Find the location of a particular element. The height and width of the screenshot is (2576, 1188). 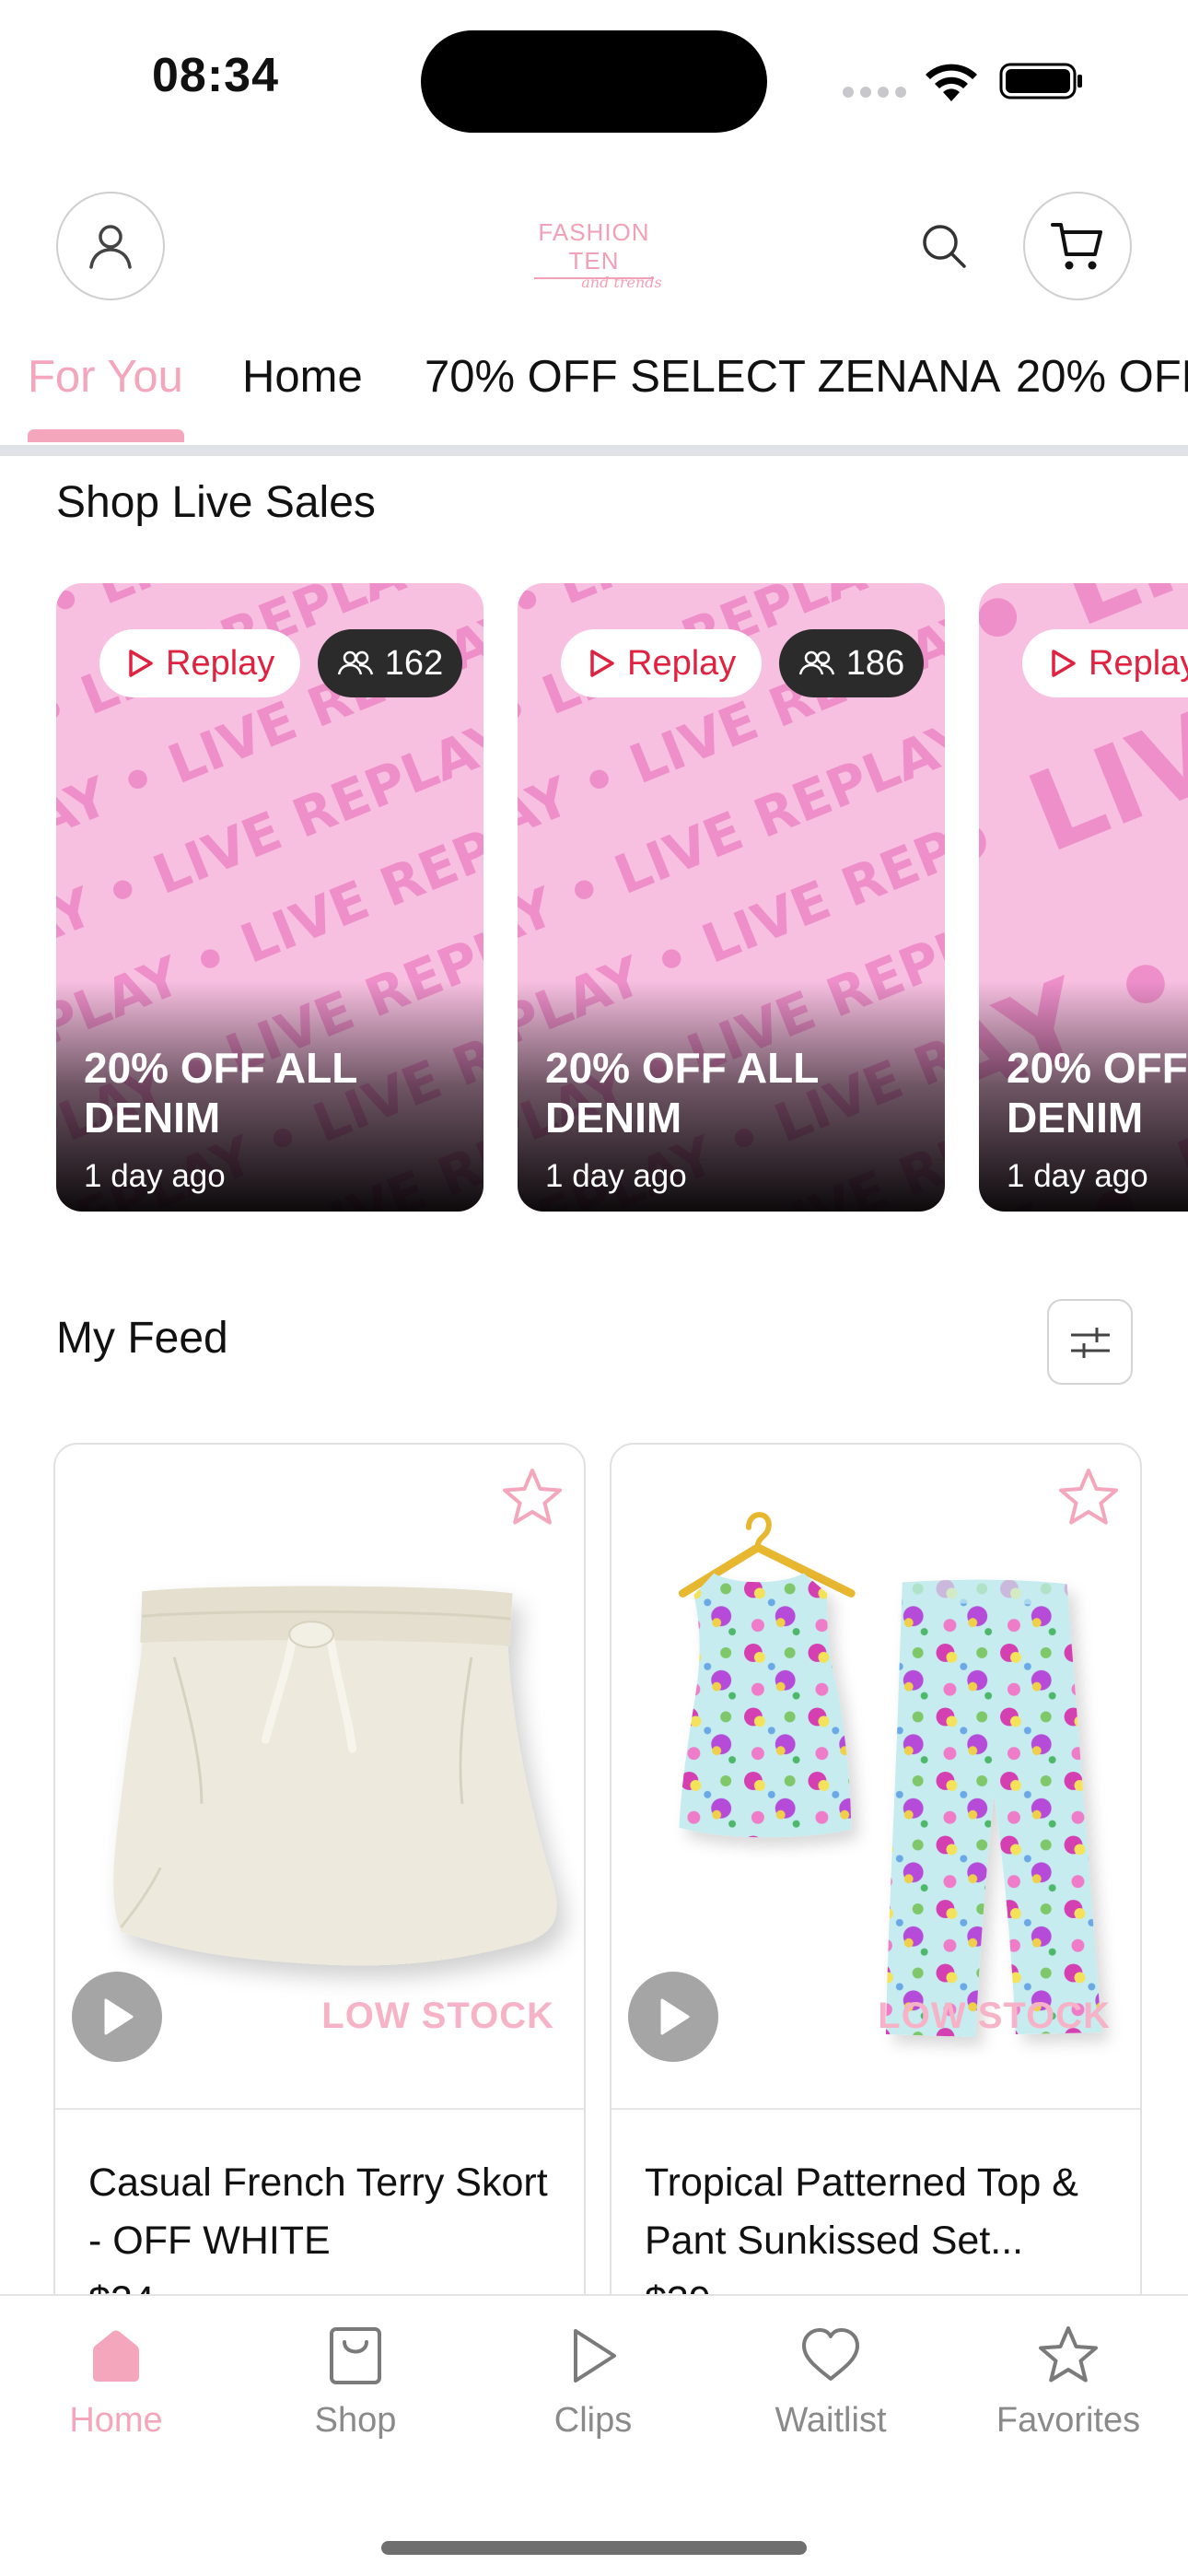

search-icon is located at coordinates (945, 246).